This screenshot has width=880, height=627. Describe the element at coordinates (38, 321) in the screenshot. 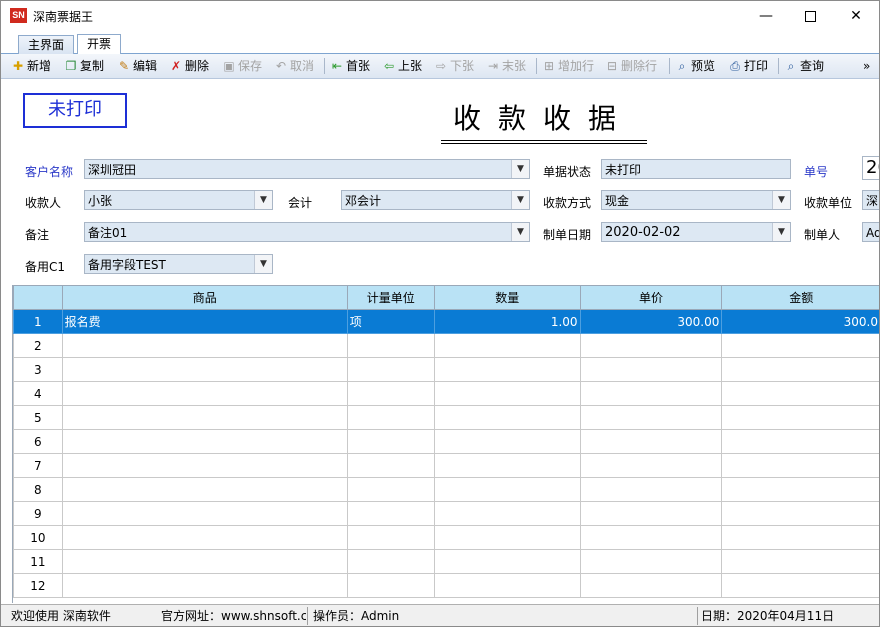

I see `row-number: 1` at that location.